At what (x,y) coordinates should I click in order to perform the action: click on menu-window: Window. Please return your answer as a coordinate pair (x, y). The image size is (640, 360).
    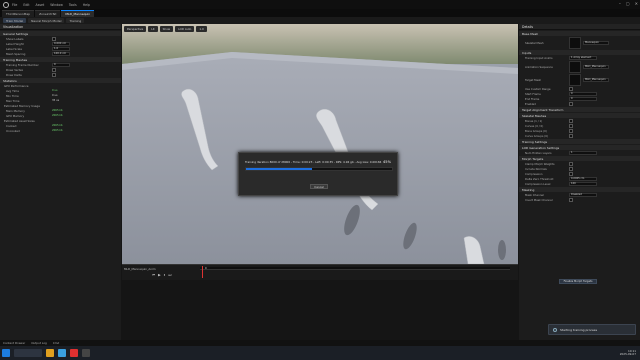
    Looking at the image, I should click on (56, 5).